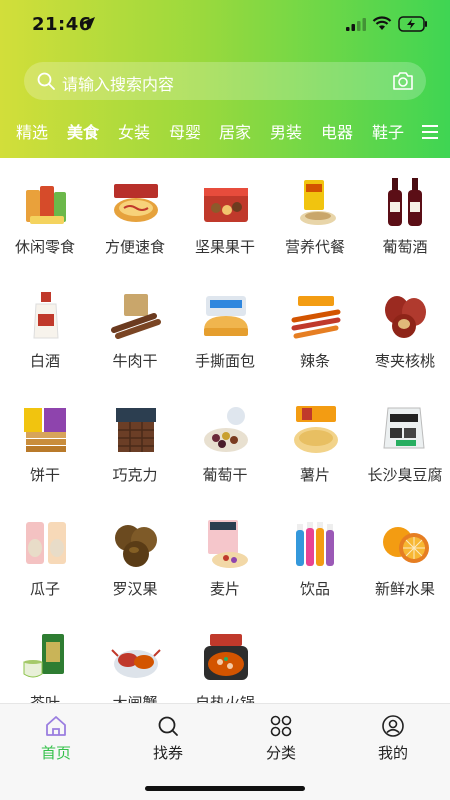 The height and width of the screenshot is (800, 450). Describe the element at coordinates (134, 247) in the screenshot. I see `category-label: 方便速食` at that location.